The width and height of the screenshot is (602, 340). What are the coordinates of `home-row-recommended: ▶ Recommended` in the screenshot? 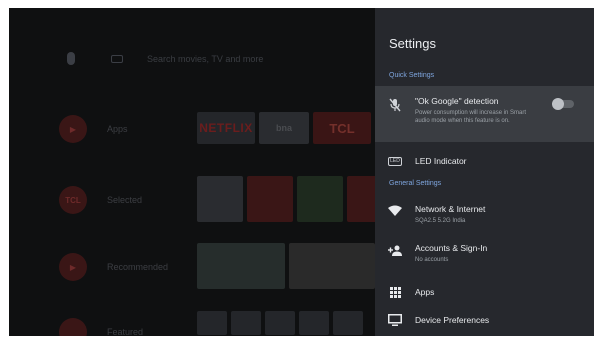 It's located at (113, 267).